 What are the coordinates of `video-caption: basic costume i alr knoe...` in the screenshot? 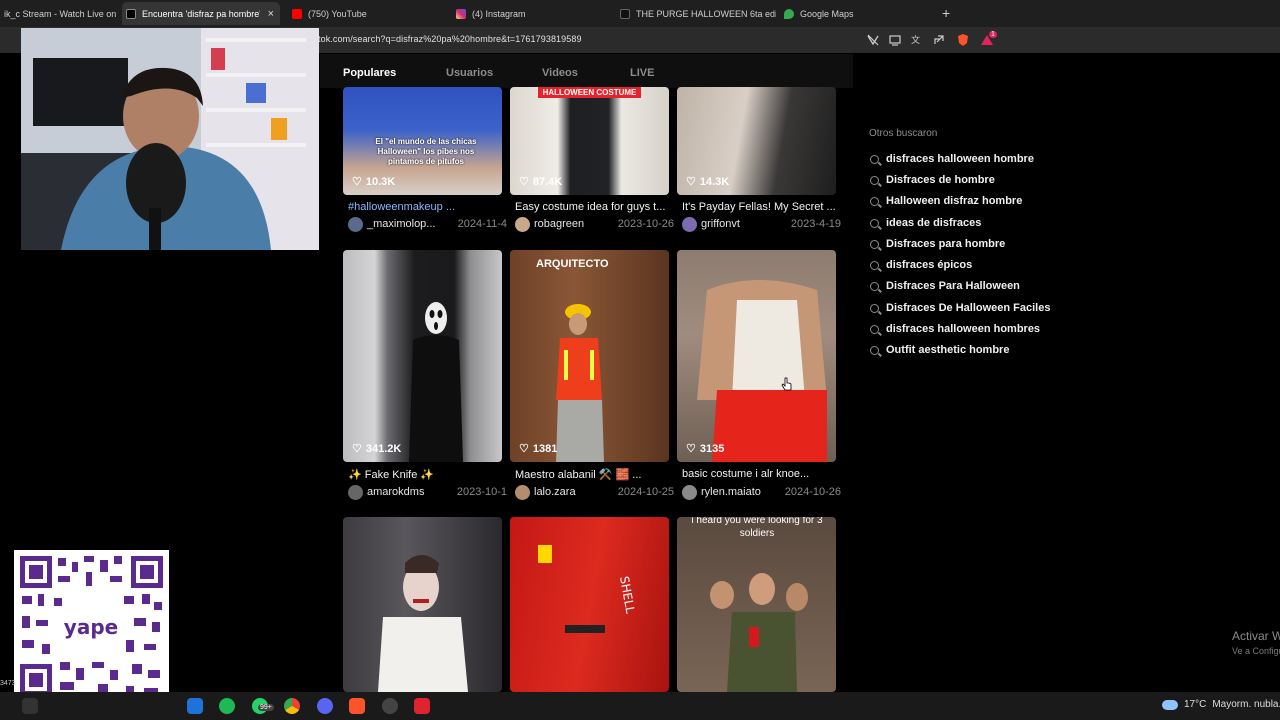 It's located at (761, 474).